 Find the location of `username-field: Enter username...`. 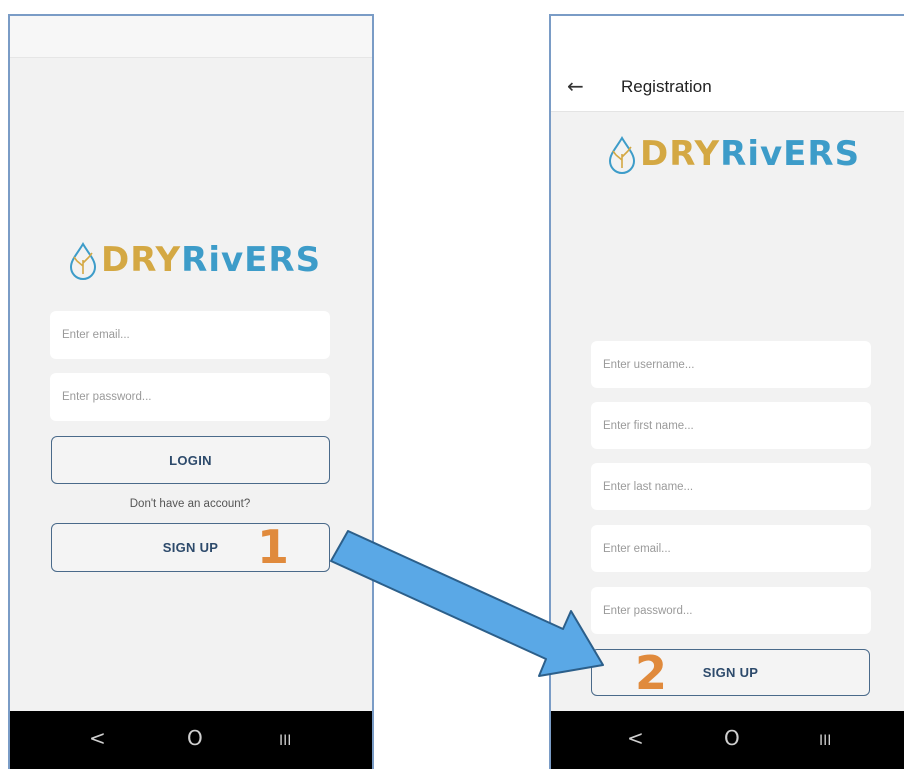

username-field: Enter username... is located at coordinates (731, 364).